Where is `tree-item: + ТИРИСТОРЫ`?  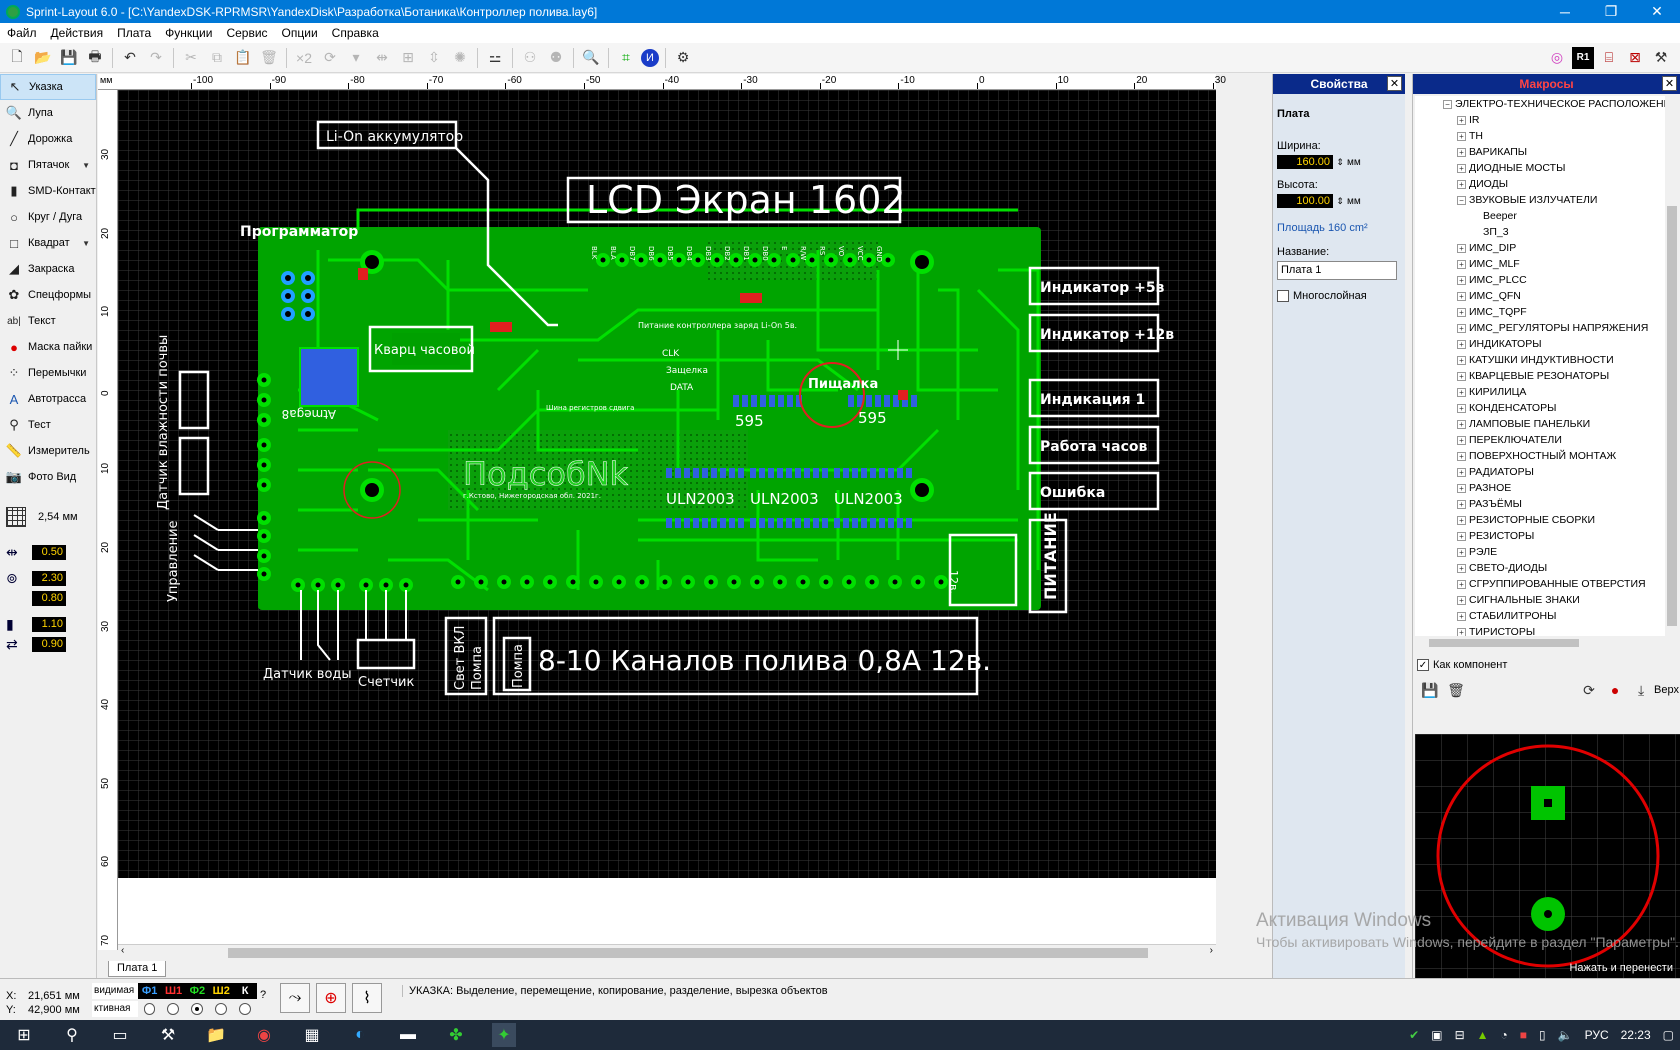
tree-item: + ТИРИСТОРЫ is located at coordinates (1540, 630).